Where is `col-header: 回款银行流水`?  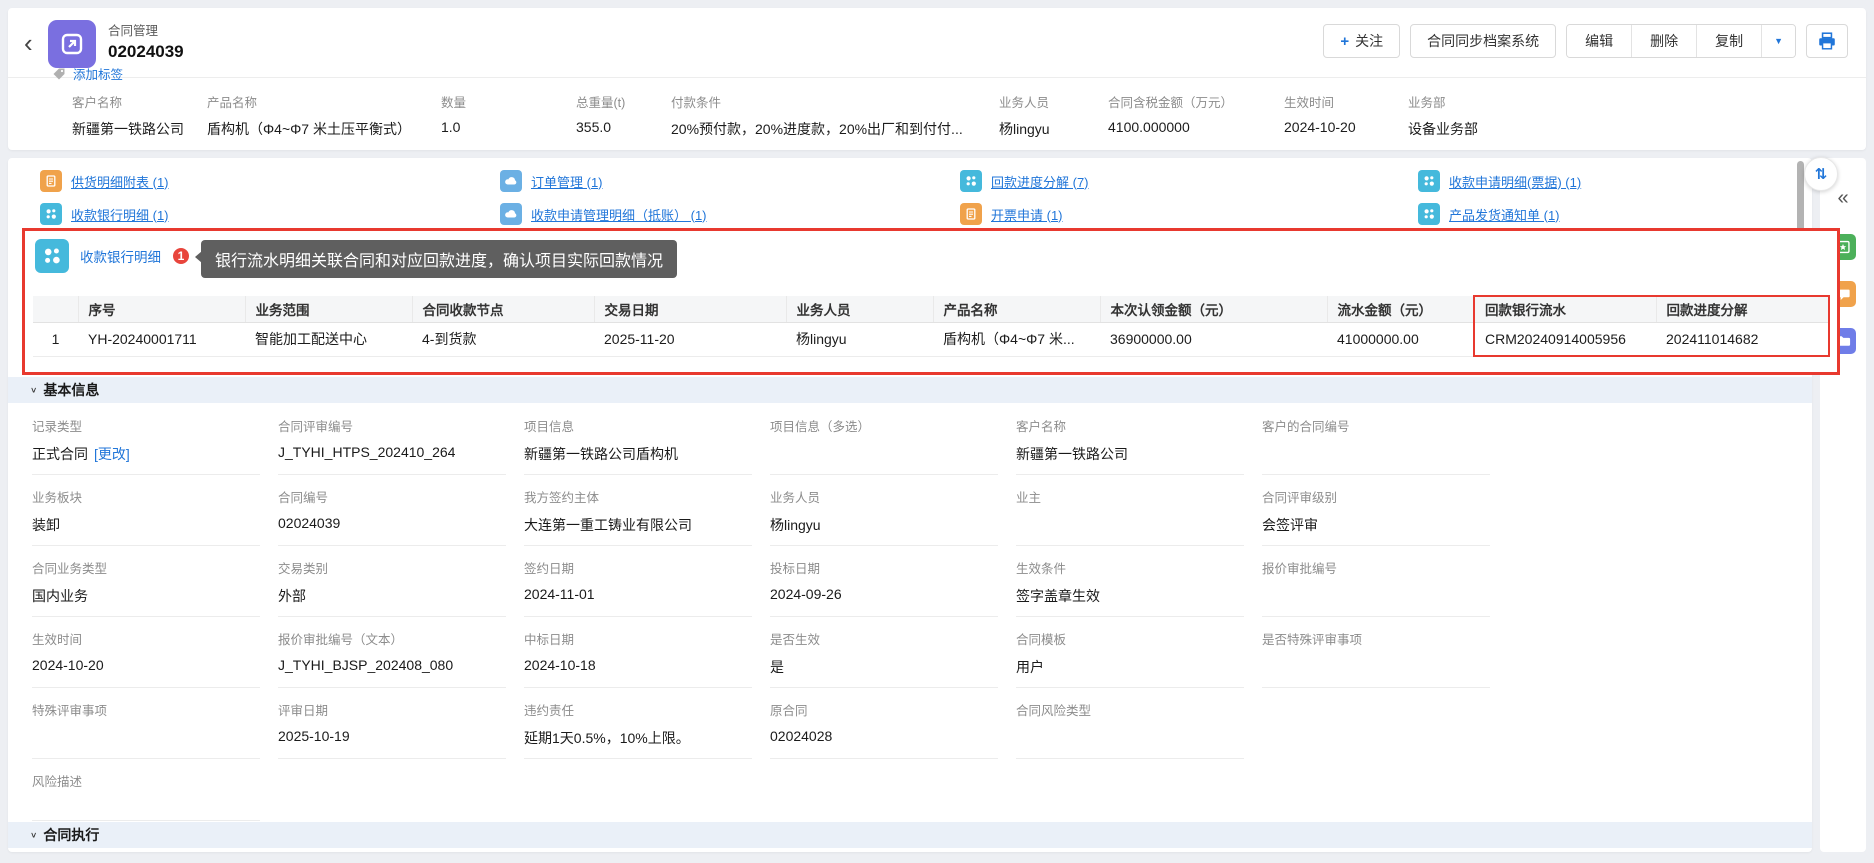
col-header: 回款银行流水 is located at coordinates (1565, 309).